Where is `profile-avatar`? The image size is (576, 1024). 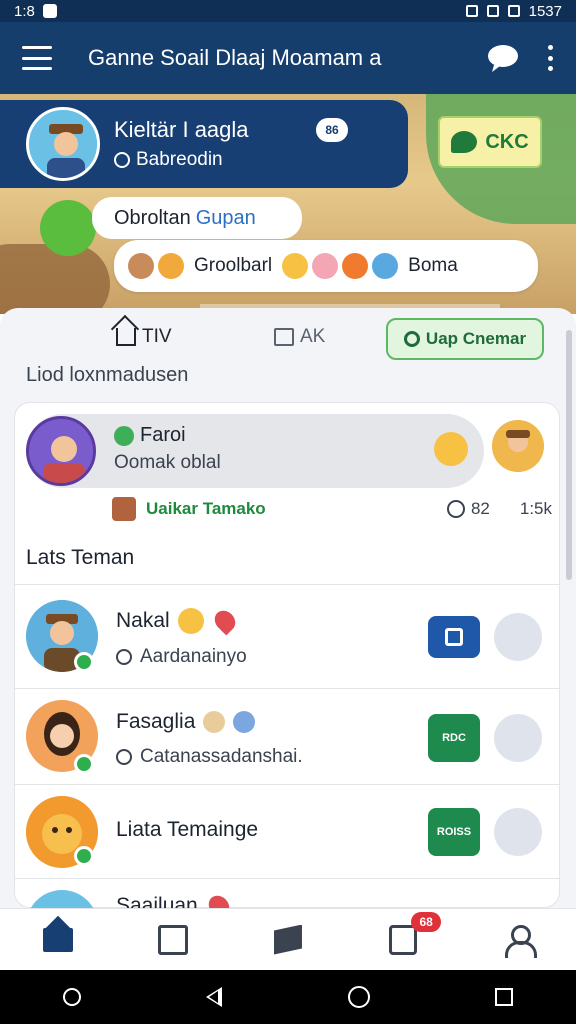 profile-avatar is located at coordinates (63, 144).